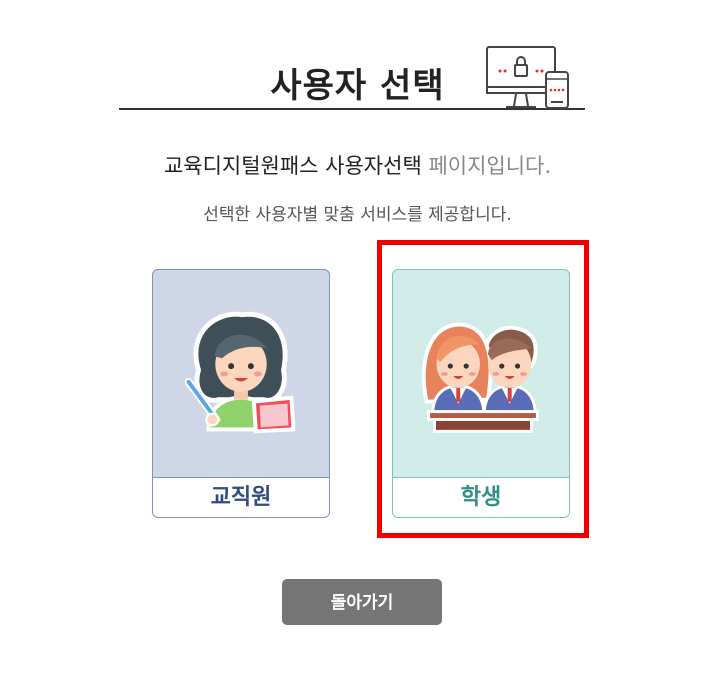 This screenshot has height=679, width=715. I want to click on selection-highlight, so click(483, 389).